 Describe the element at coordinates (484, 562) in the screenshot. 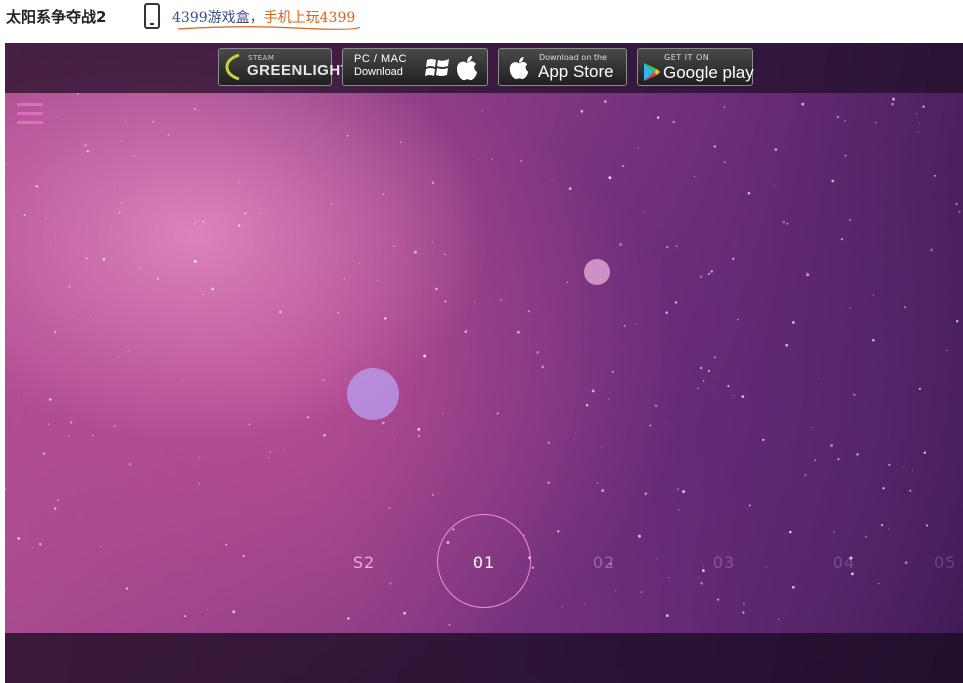

I see `level-01: 01` at that location.